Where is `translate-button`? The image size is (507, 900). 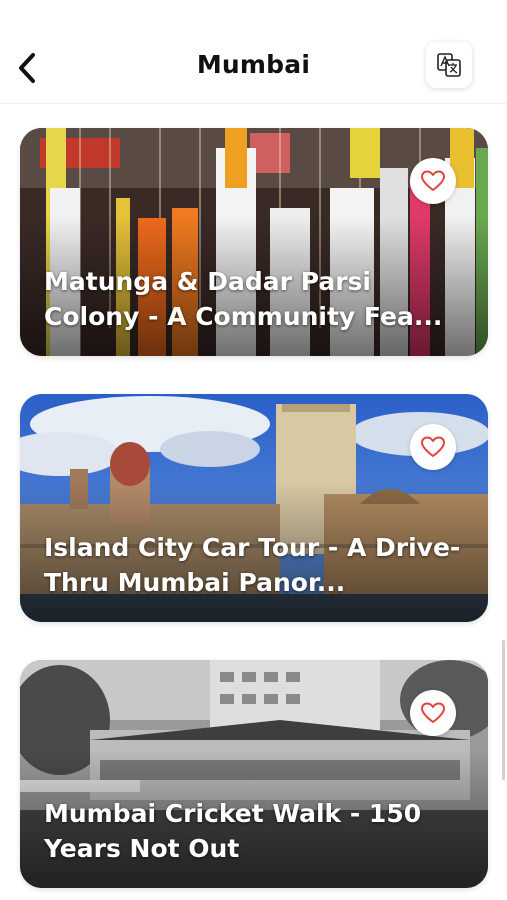 translate-button is located at coordinates (449, 65).